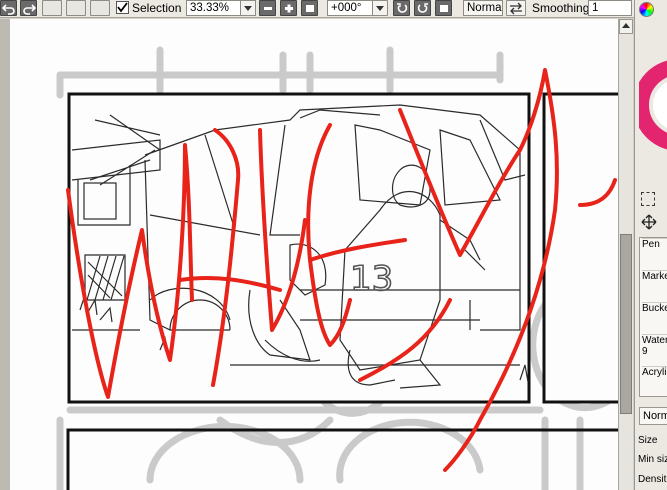 The width and height of the screenshot is (667, 490). I want to click on rotate-cw-icon, so click(422, 8).